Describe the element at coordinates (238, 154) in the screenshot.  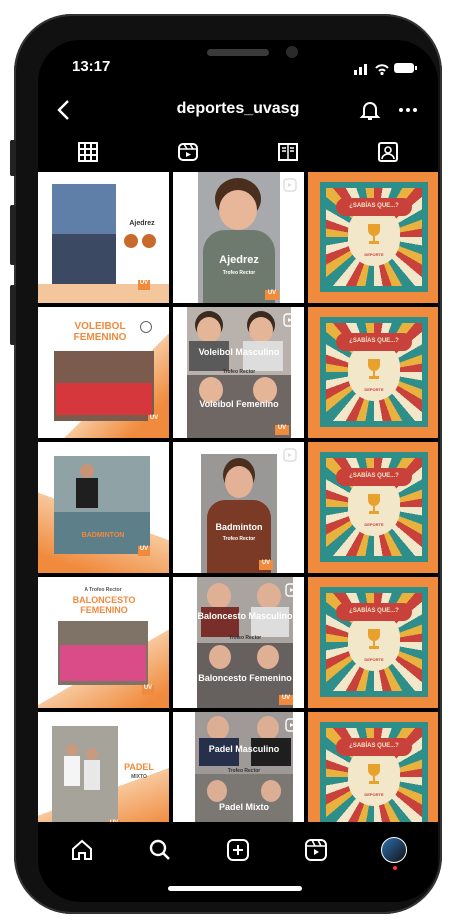
I see `profile-tabs` at that location.